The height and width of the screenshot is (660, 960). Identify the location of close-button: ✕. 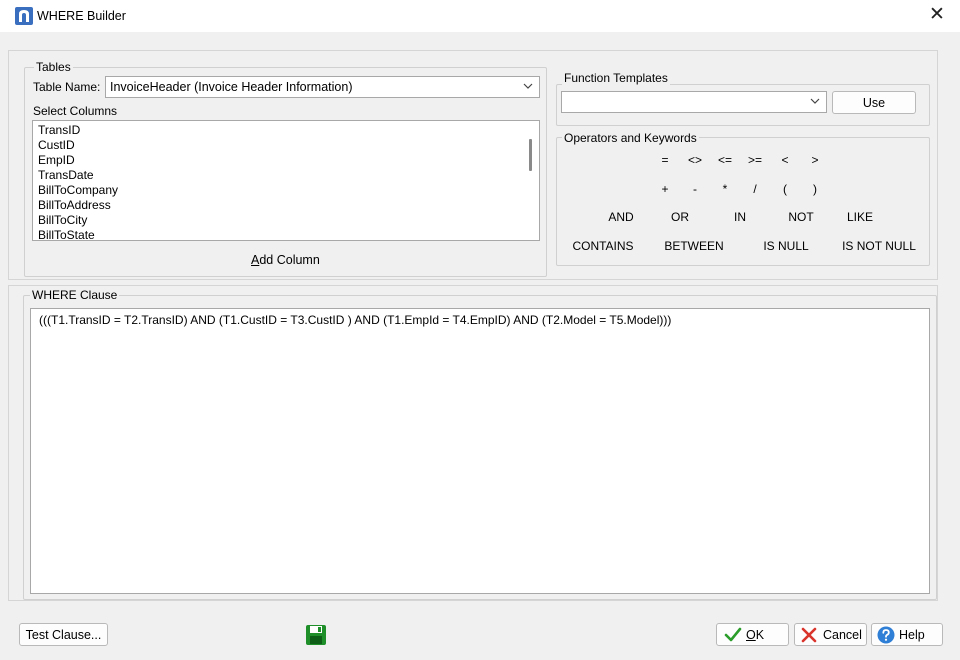
(937, 15).